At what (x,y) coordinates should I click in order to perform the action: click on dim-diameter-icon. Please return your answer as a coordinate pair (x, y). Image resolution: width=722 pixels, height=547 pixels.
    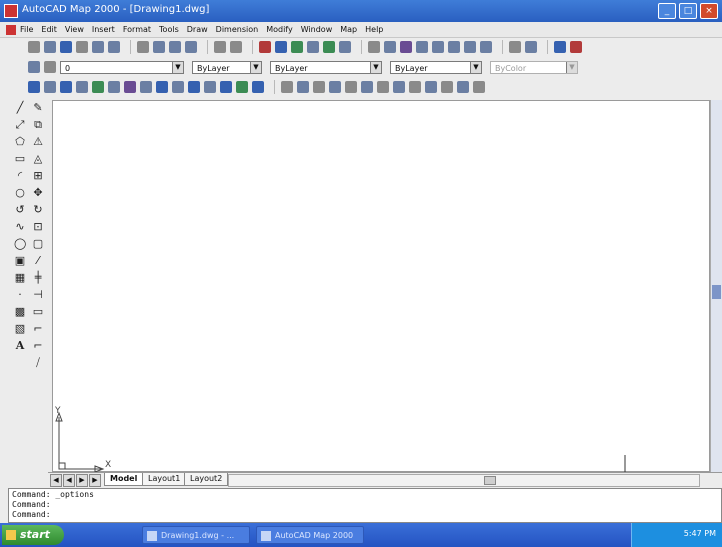
    Looking at the image, I should click on (351, 87).